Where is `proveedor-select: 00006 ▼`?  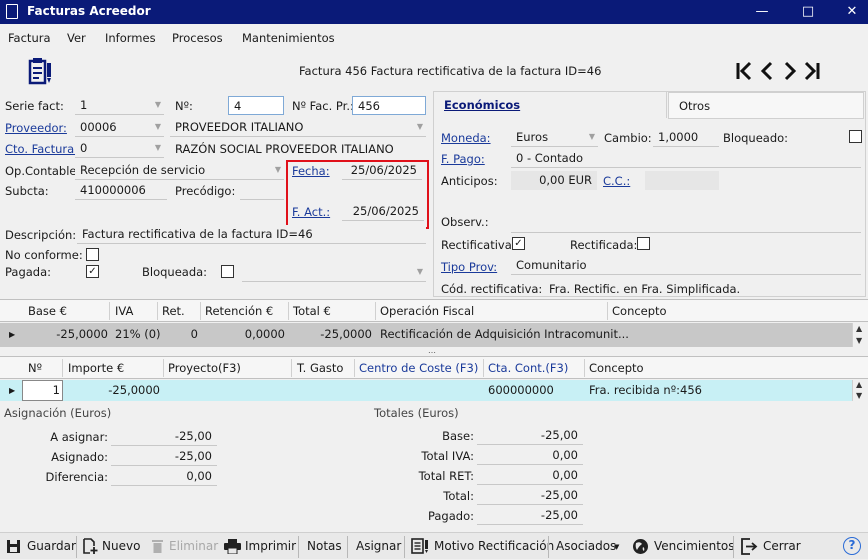 proveedor-select: 00006 ▼ is located at coordinates (119, 127).